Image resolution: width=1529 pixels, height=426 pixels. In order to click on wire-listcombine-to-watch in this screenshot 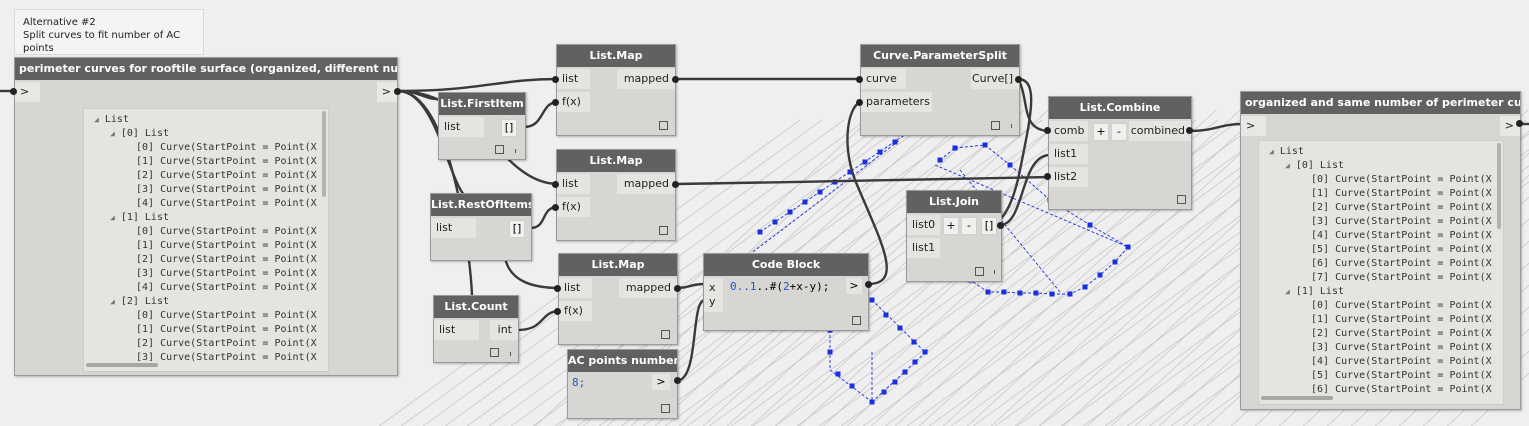, I will do `click(1216, 127)`.